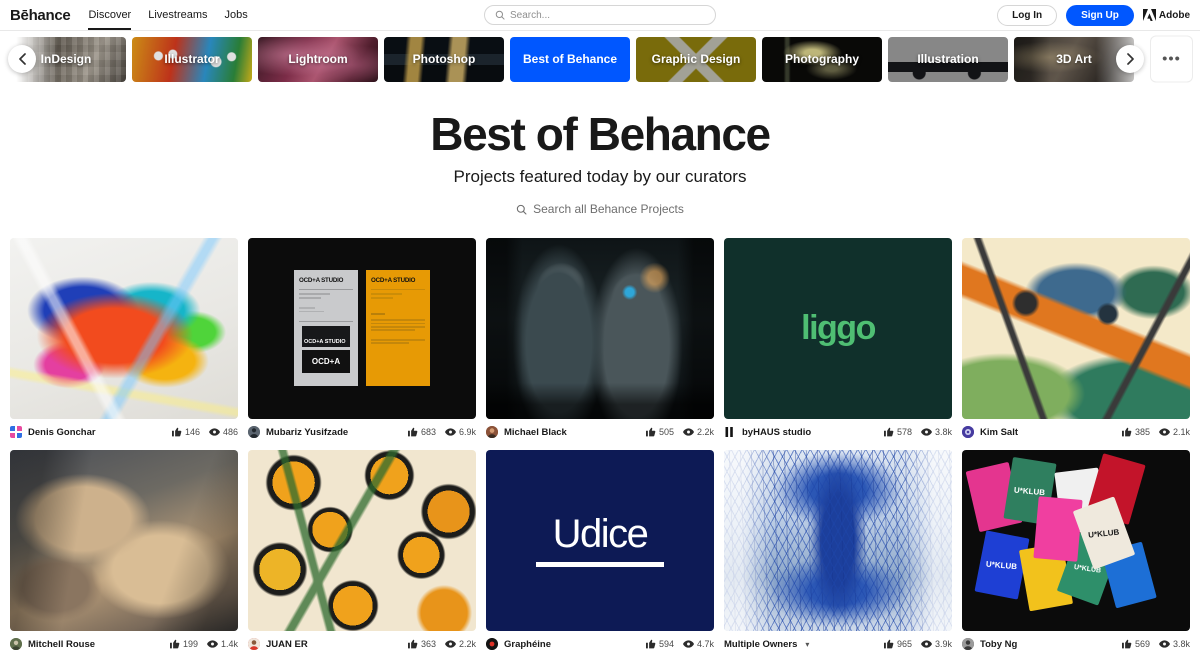 This screenshot has height=658, width=1200. I want to click on nav-link-discover: Discover, so click(109, 15).